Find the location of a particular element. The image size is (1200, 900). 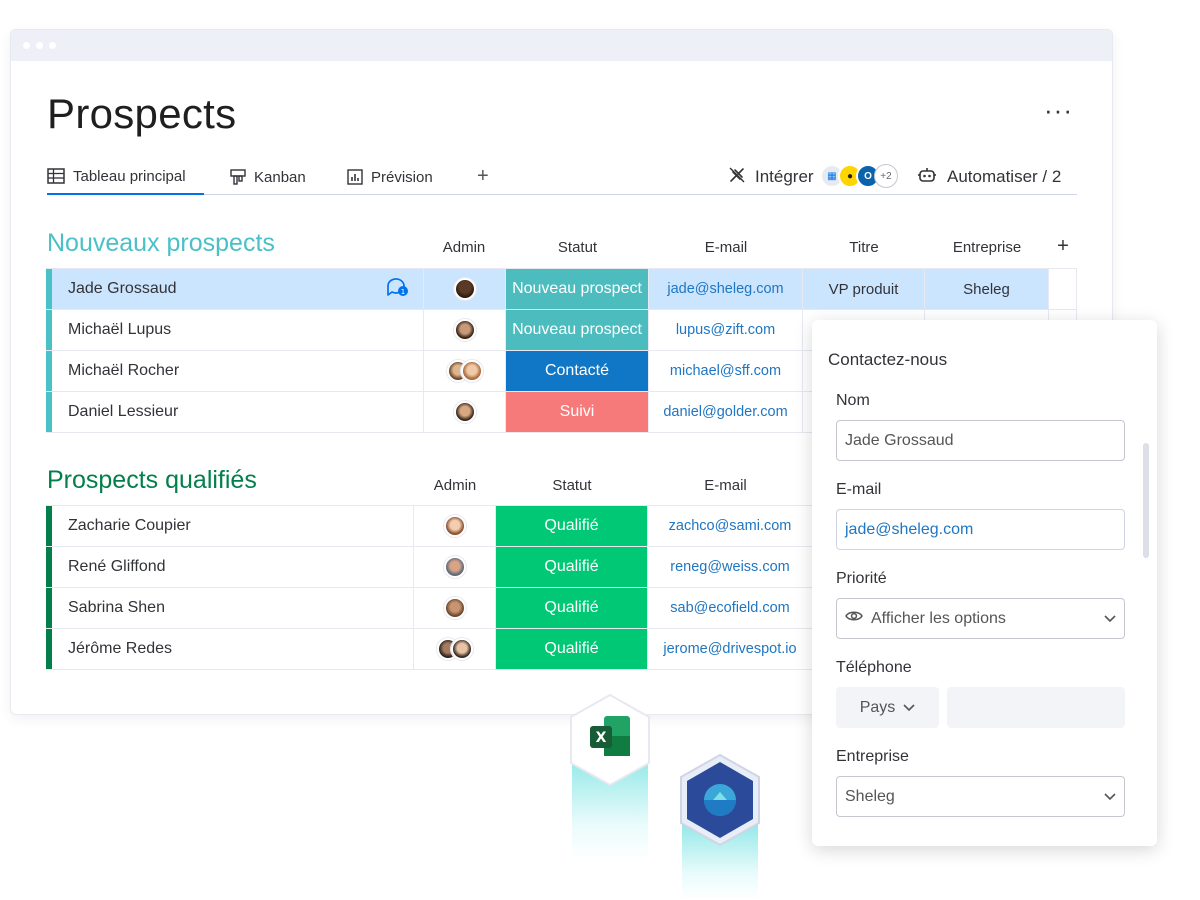

name-value: Jade Grossaud is located at coordinates (899, 440).